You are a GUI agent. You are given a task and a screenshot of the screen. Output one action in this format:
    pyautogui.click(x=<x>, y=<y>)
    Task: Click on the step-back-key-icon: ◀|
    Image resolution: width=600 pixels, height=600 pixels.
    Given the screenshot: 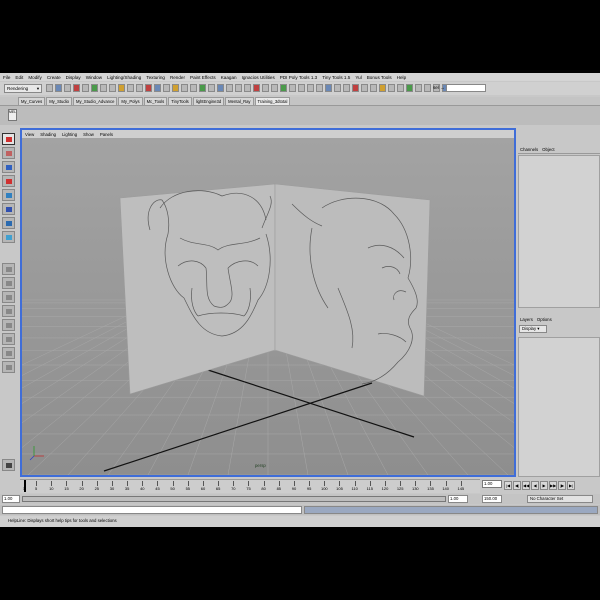 What is the action you would take?
    pyautogui.click(x=517, y=485)
    